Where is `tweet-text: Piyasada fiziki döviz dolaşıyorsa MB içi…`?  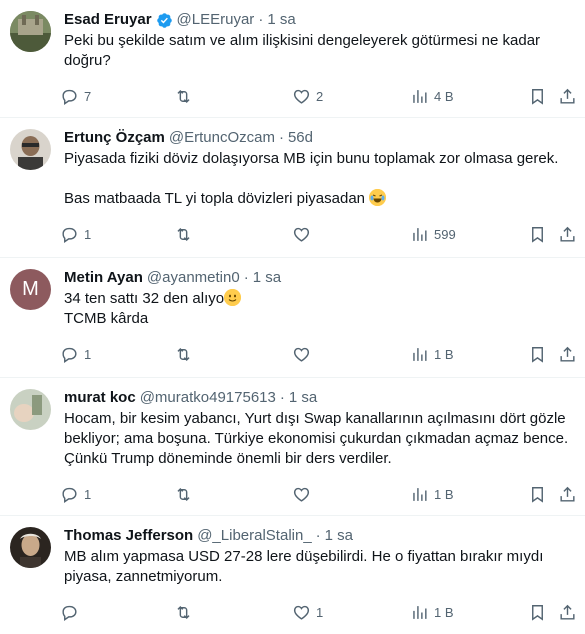 tweet-text: Piyasada fiziki döviz dolaşıyorsa MB içi… is located at coordinates (316, 179).